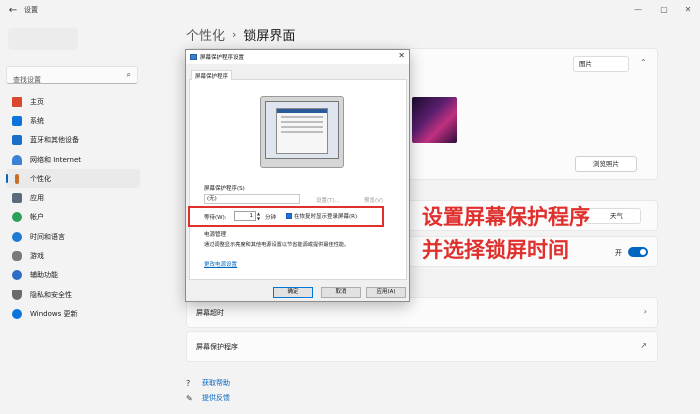  What do you see at coordinates (422, 346) in the screenshot?
I see `screen-saver-row: 屏幕保护程序 ↗` at bounding box center [422, 346].